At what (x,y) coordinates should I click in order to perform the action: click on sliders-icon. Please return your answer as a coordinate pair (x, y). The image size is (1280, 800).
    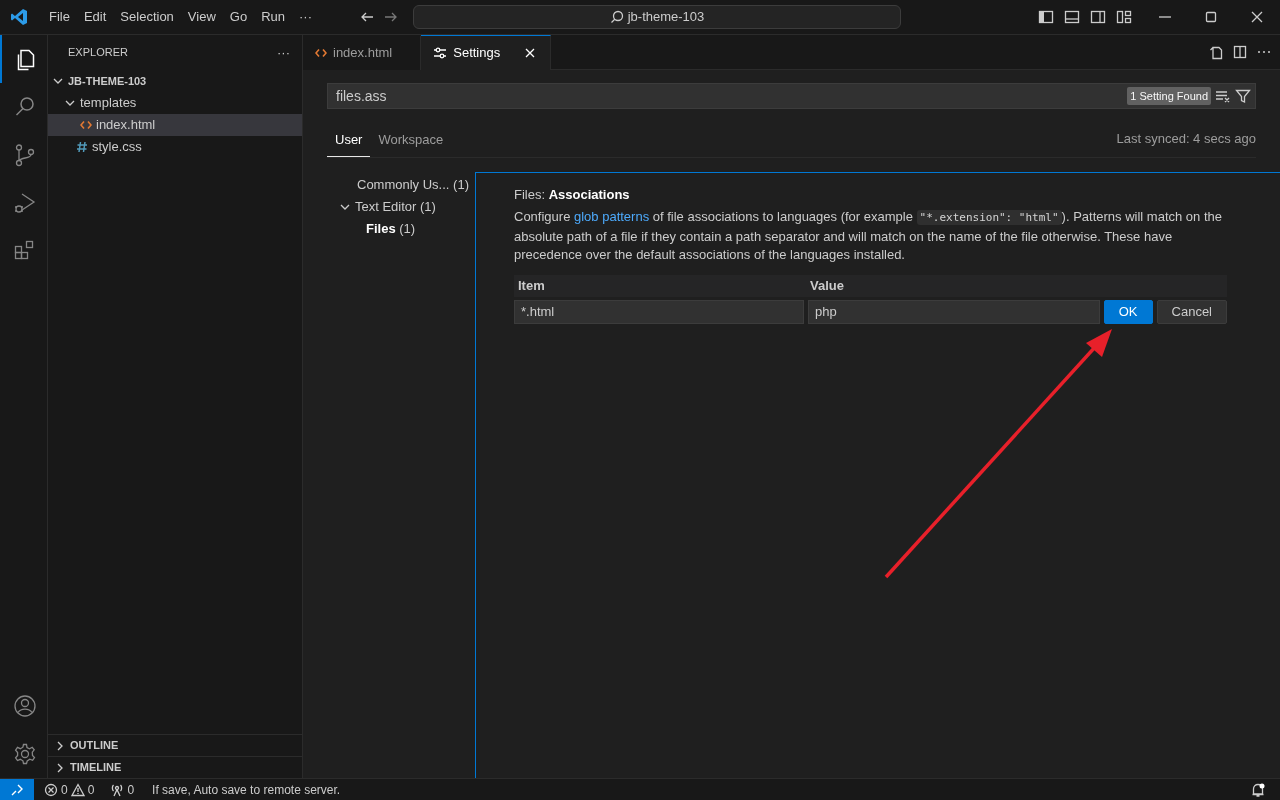
    Looking at the image, I should click on (440, 53).